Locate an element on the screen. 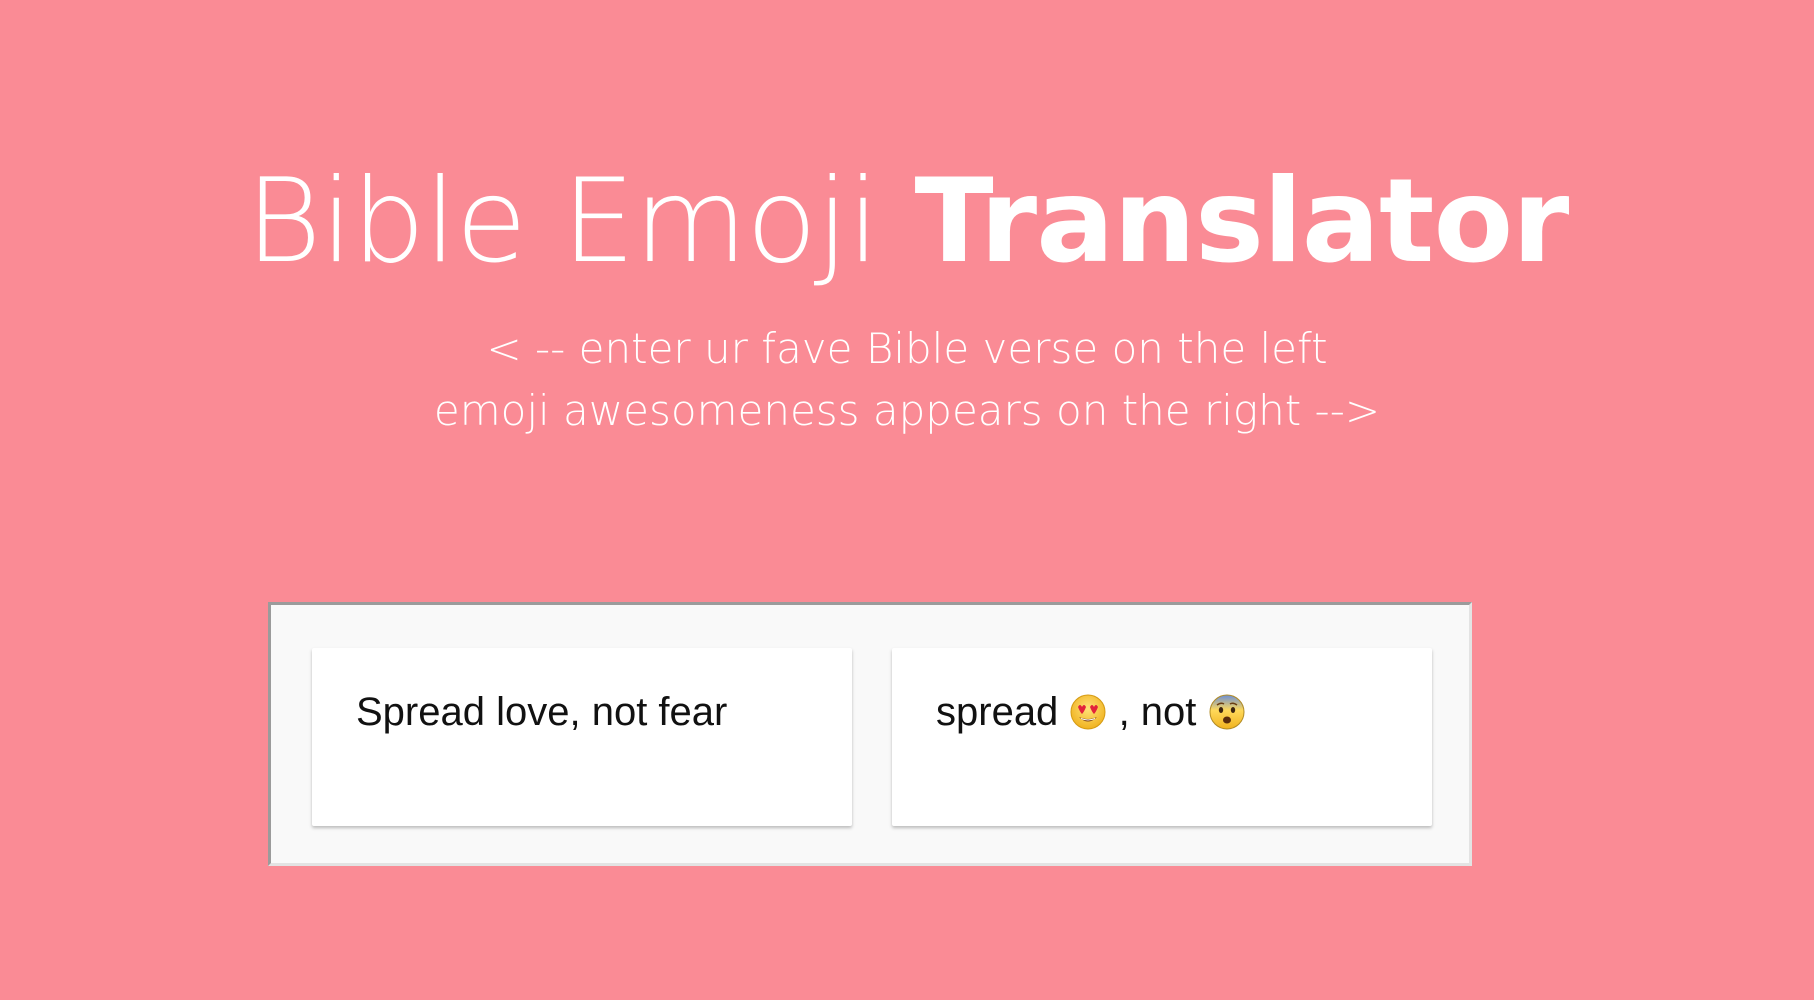 The image size is (1814, 1000). heart-eyes-icon is located at coordinates (1088, 717).